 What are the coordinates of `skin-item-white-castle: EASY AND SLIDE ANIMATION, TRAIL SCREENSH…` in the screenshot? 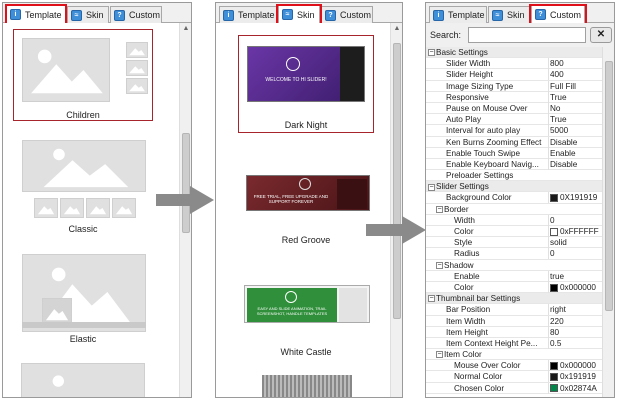 It's located at (306, 325).